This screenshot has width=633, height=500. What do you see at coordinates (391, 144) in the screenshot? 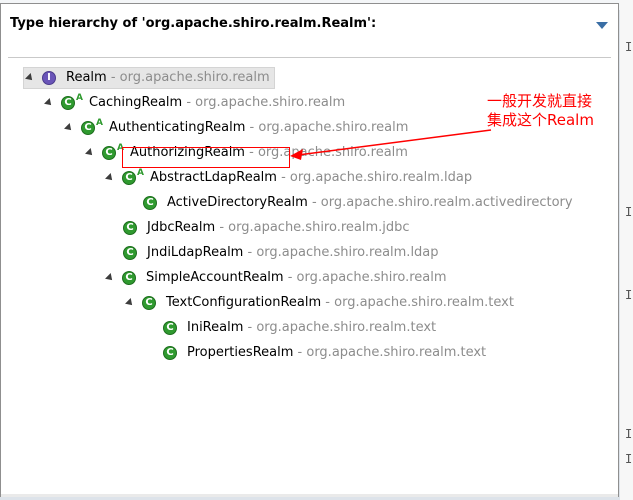
I see `annotation-arrow` at bounding box center [391, 144].